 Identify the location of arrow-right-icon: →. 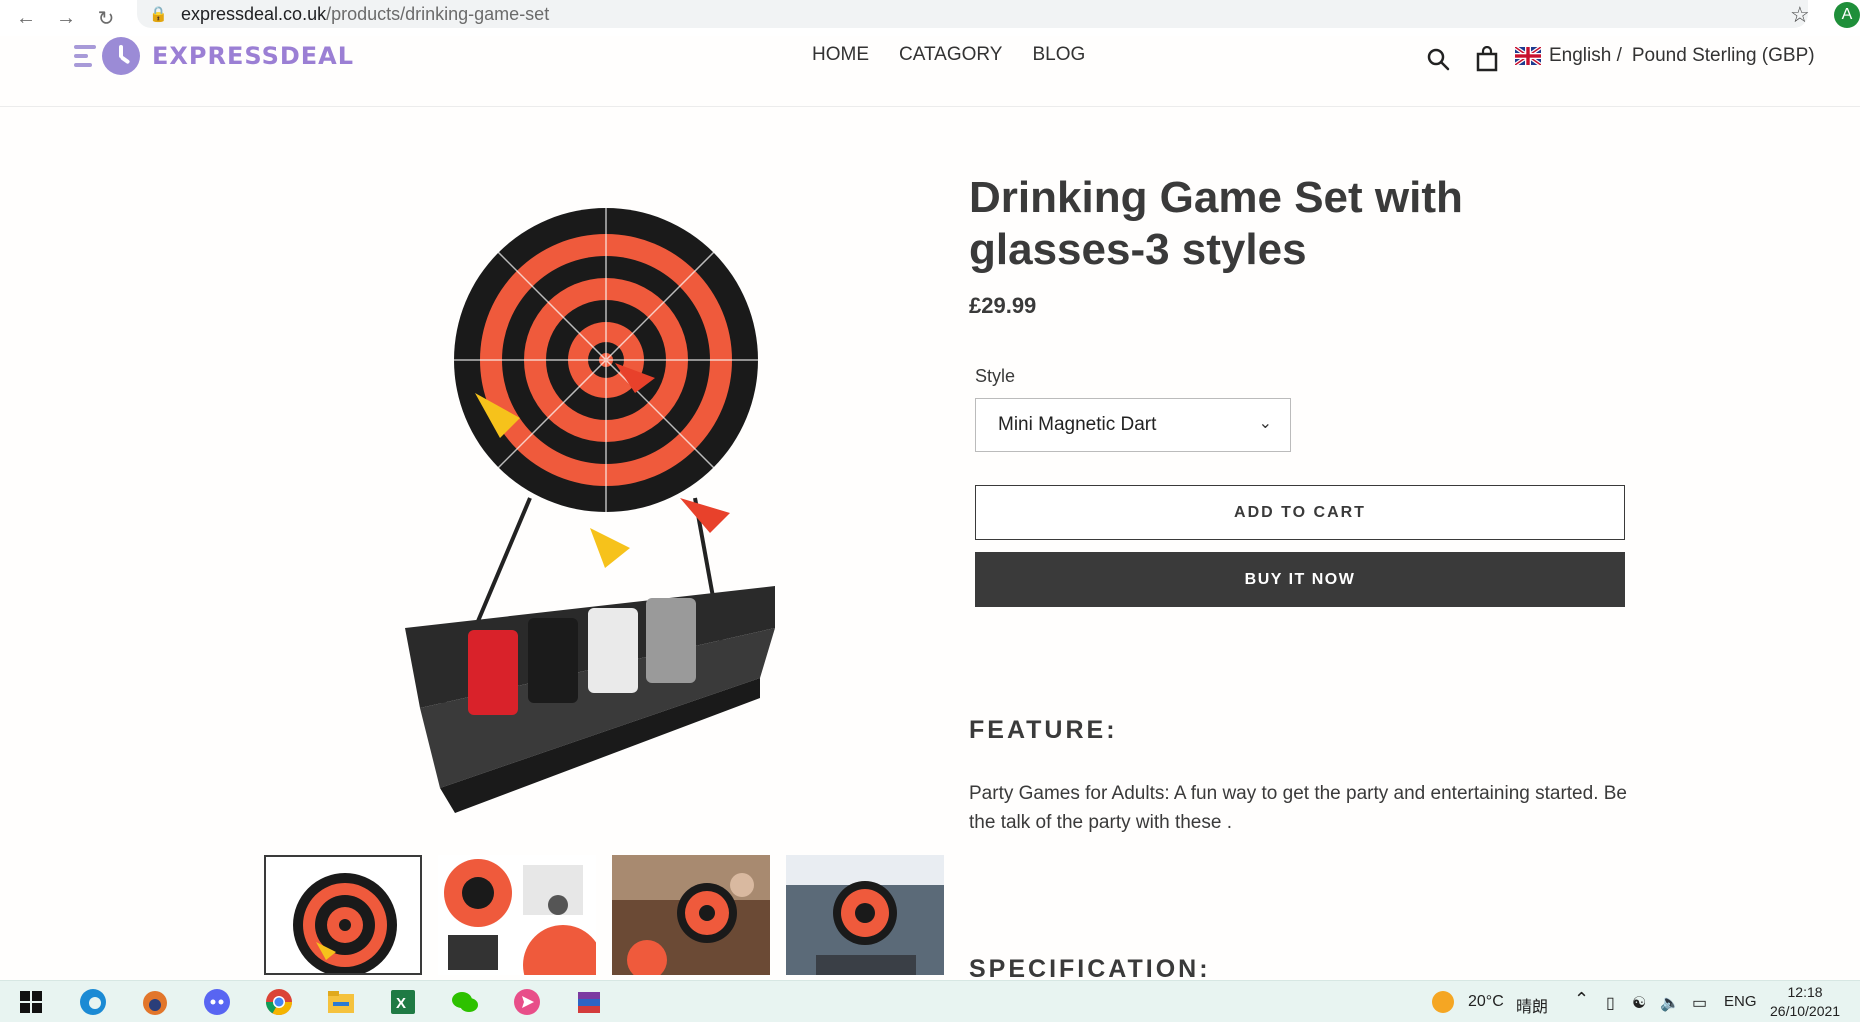
(66, 18).